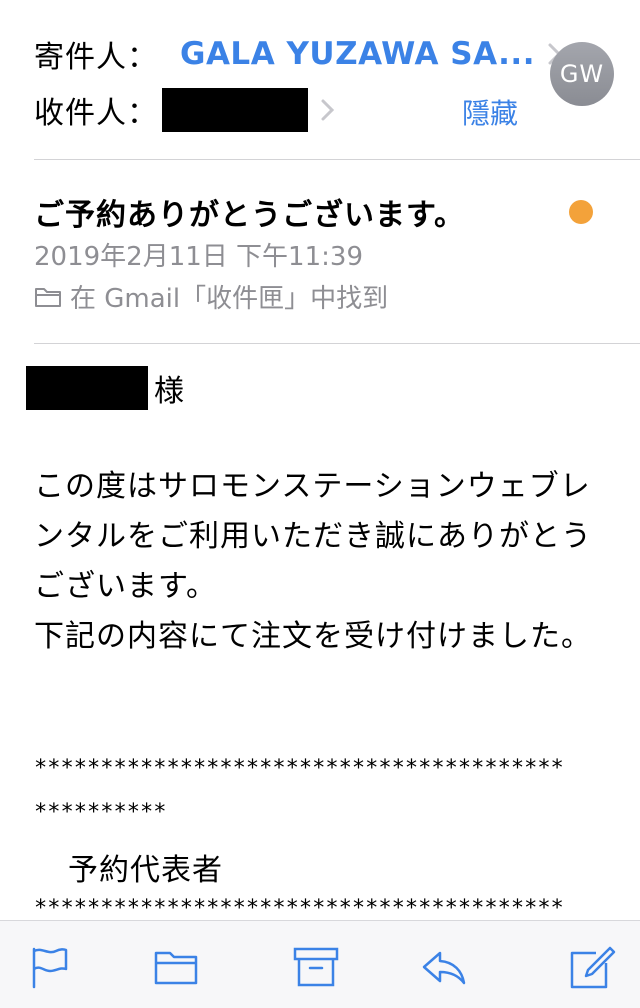  I want to click on salutation-suffix: 様, so click(169, 391).